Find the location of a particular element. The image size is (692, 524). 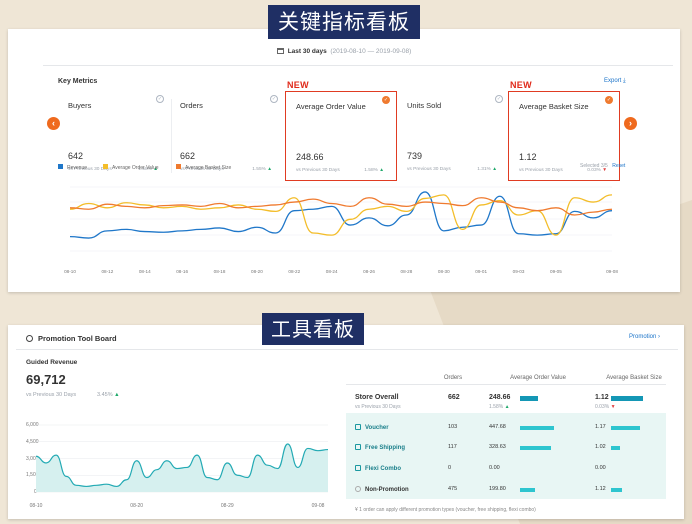

row-orders: 117 is located at coordinates (452, 447).